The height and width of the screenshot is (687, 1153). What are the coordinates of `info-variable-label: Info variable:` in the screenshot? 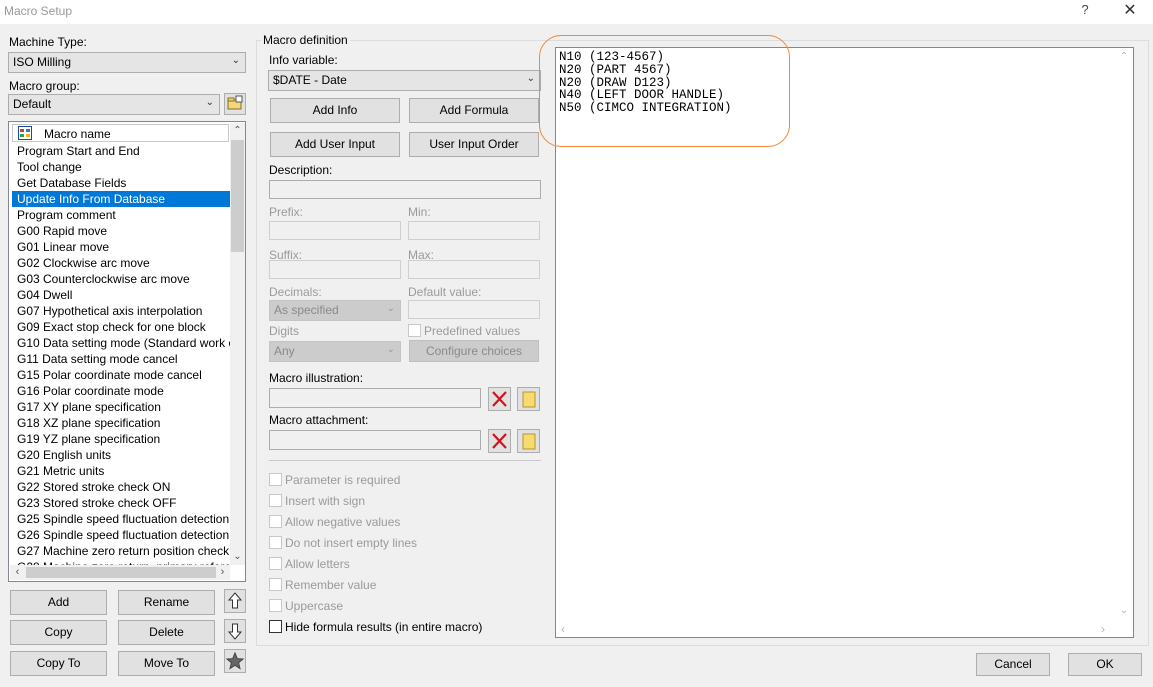 It's located at (303, 60).